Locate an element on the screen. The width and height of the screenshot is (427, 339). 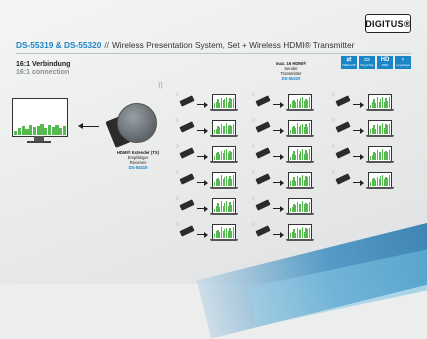
signal-arrow-to-display is located at coordinates (88, 126).